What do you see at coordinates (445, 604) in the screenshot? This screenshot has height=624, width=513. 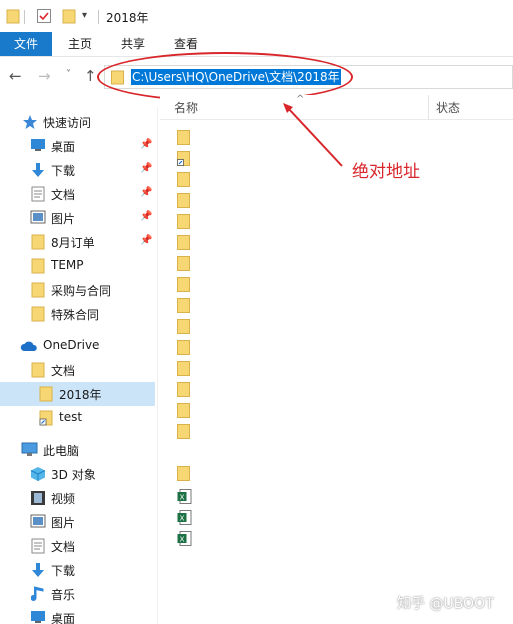 I see `watermark: 知乎 @UBOOT` at bounding box center [445, 604].